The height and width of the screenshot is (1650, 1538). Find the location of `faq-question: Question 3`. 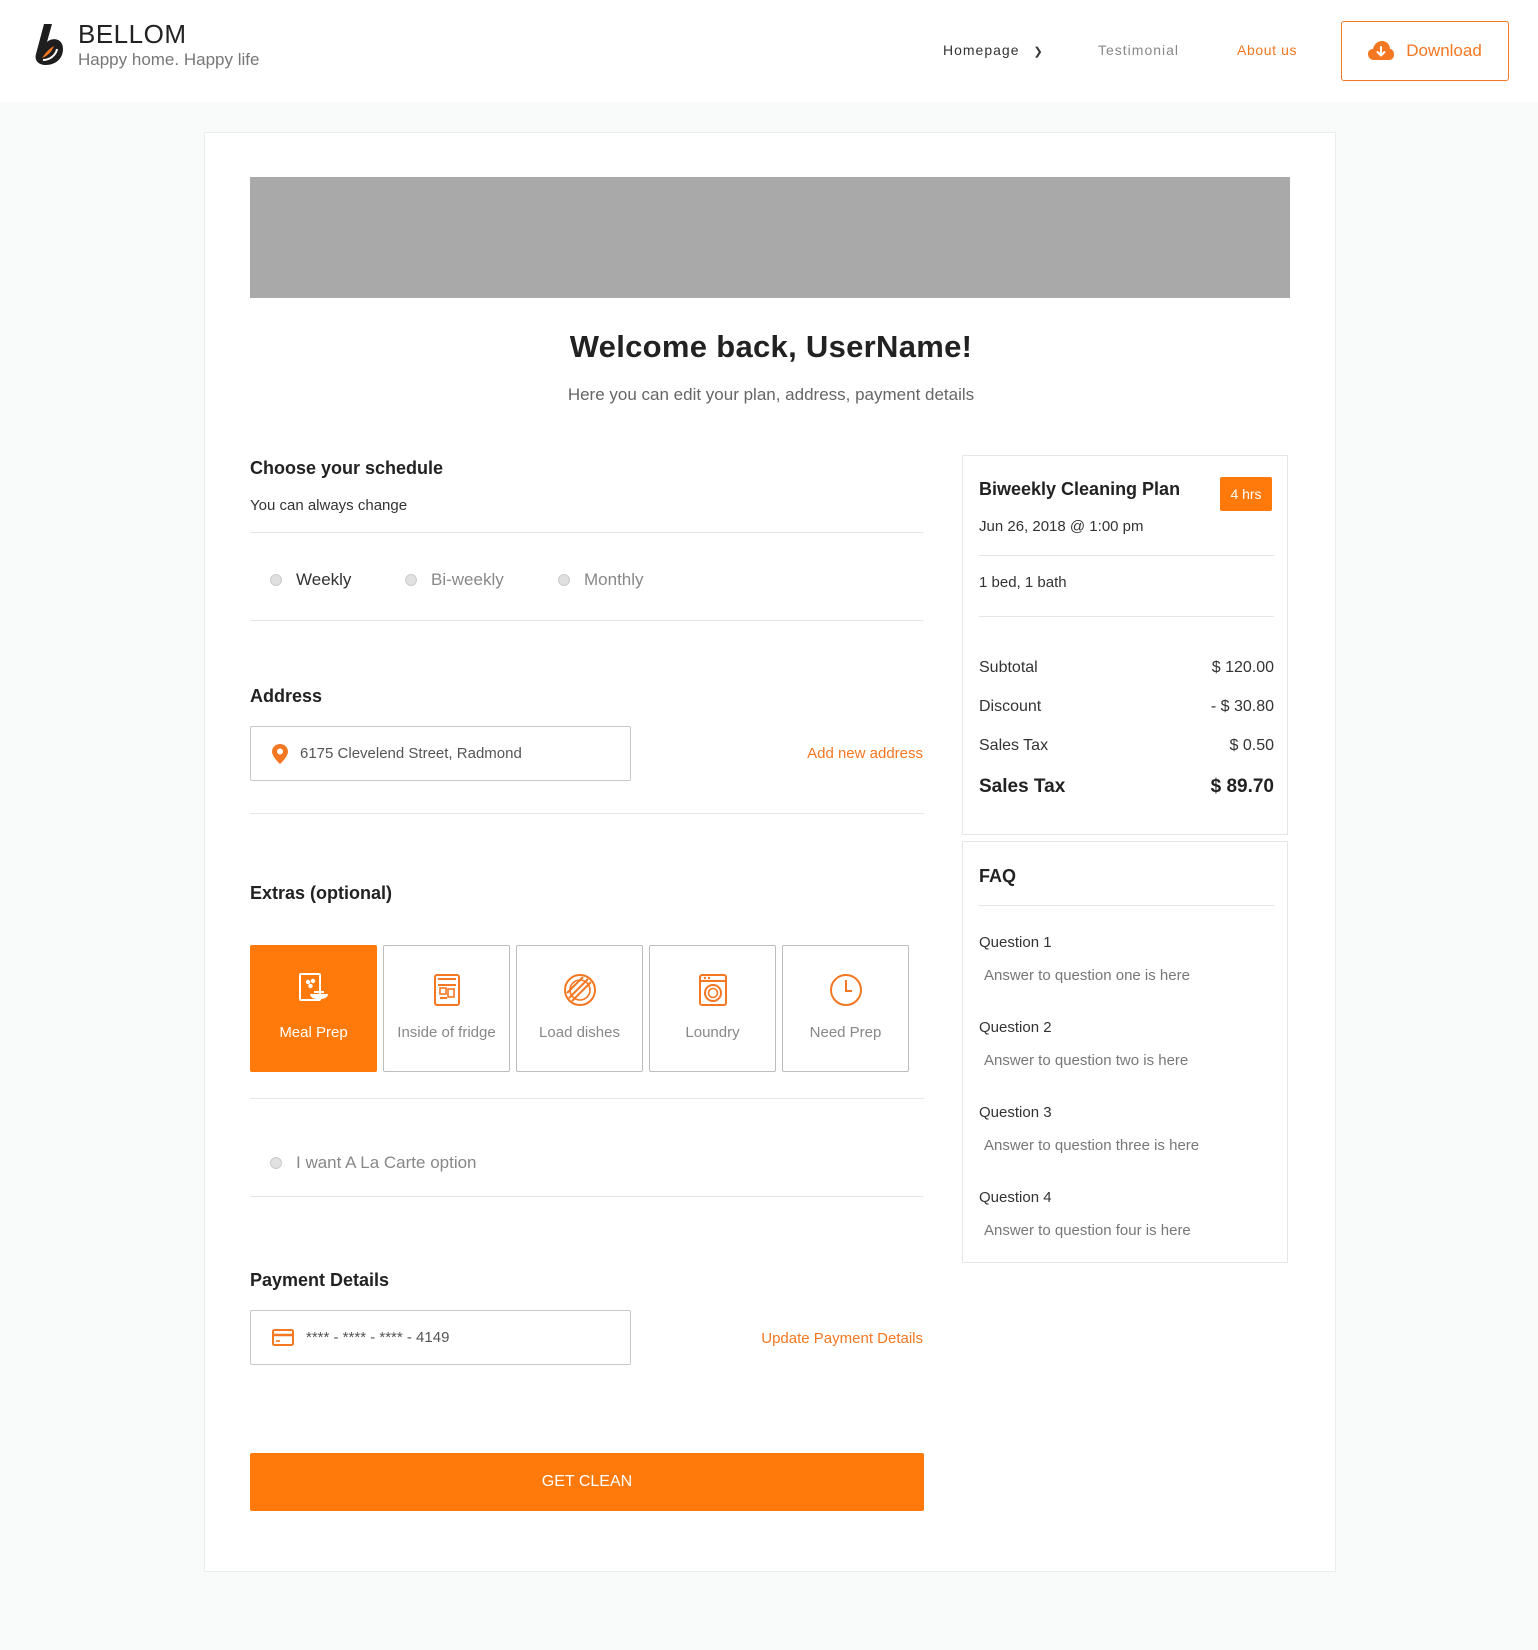

faq-question: Question 3 is located at coordinates (1015, 1112).